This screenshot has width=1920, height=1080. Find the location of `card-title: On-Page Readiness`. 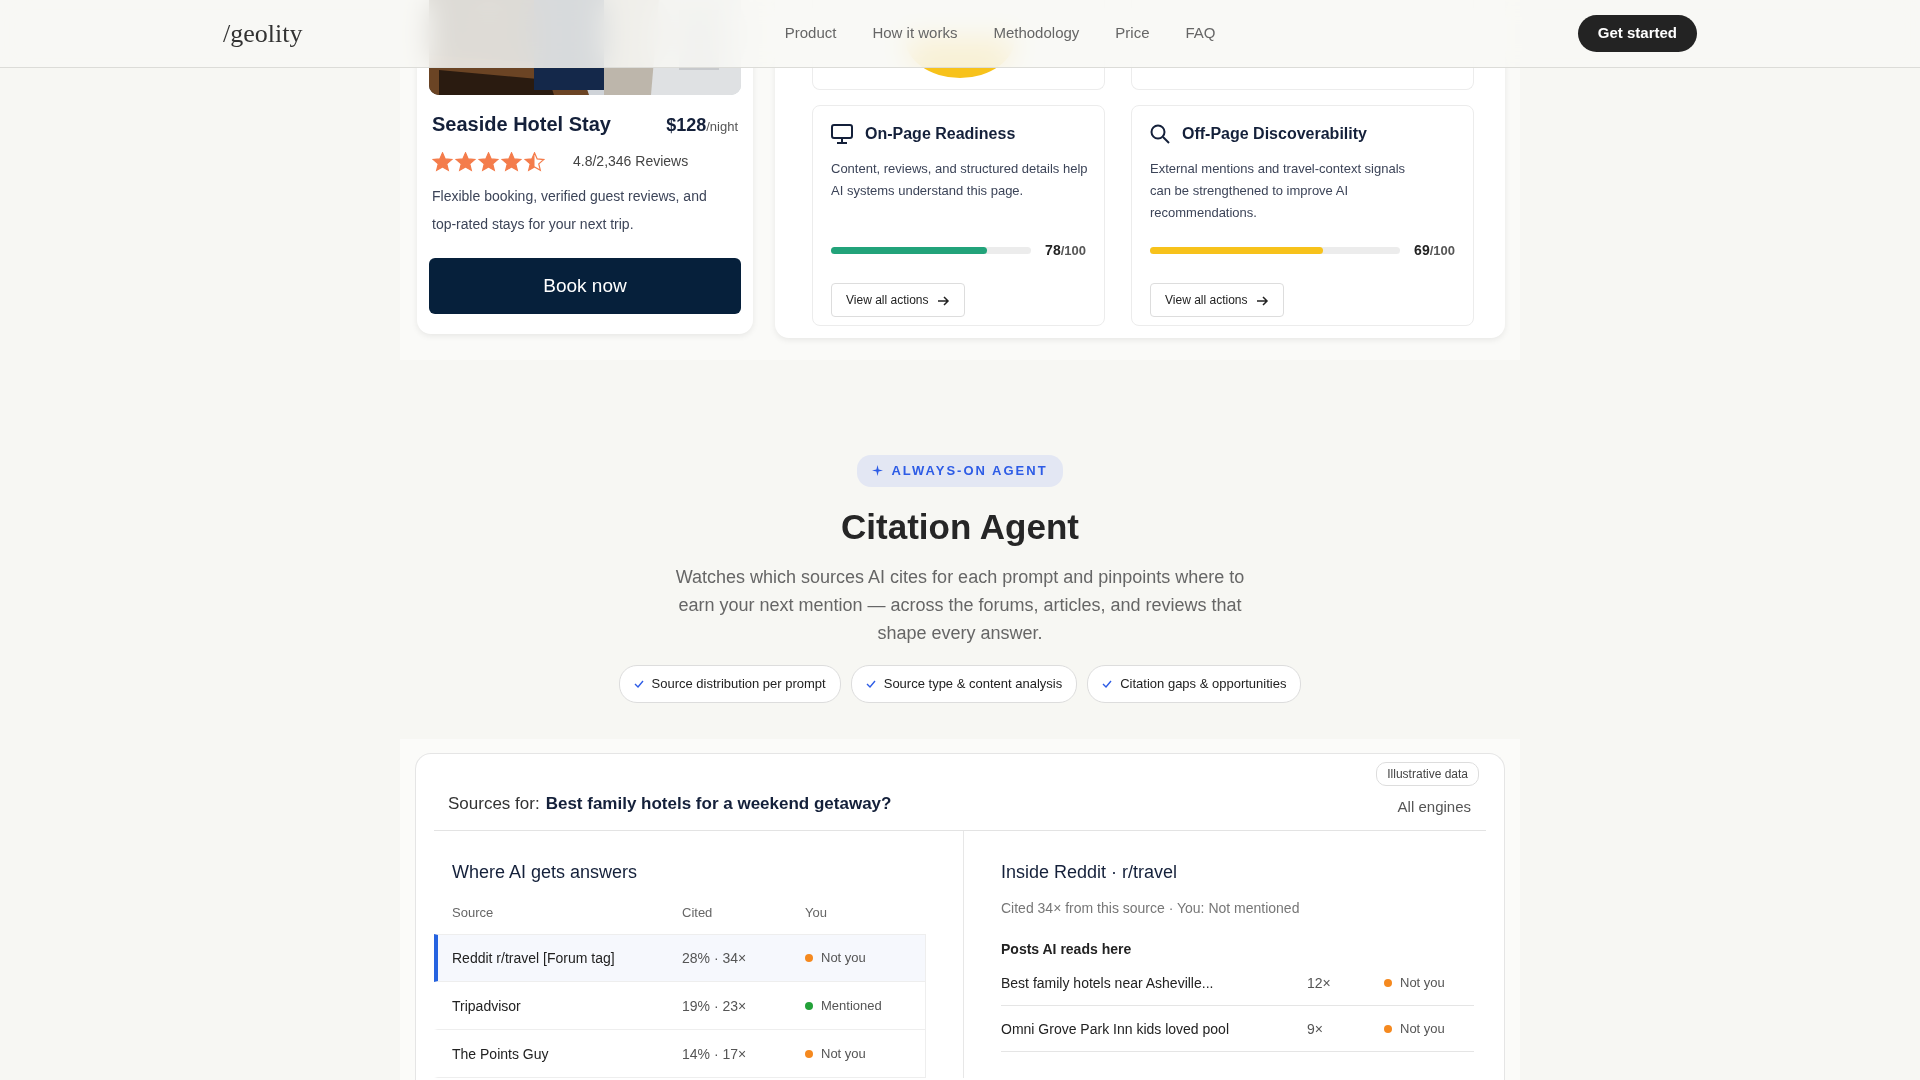

card-title: On-Page Readiness is located at coordinates (940, 134).